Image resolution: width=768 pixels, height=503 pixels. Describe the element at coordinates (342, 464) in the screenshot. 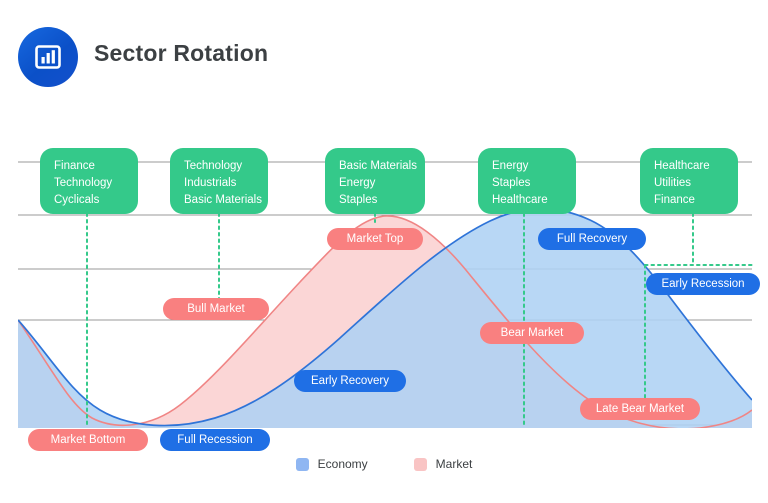

I see `legend-label: Economy` at that location.